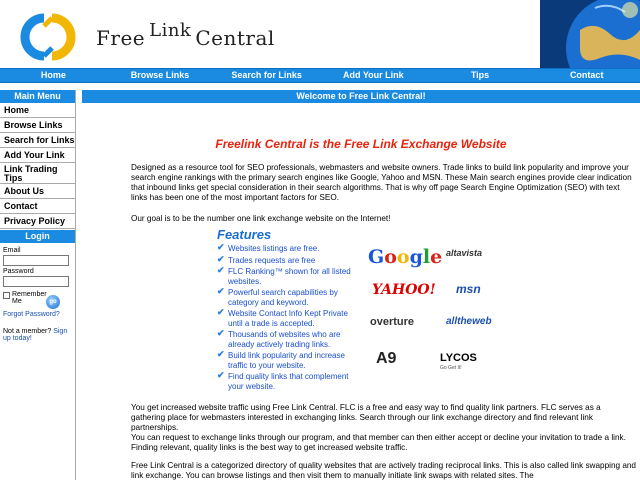 The width and height of the screenshot is (640, 480). What do you see at coordinates (361, 96) in the screenshot?
I see `welcome-banner: Welcome to Free Link Central!` at bounding box center [361, 96].